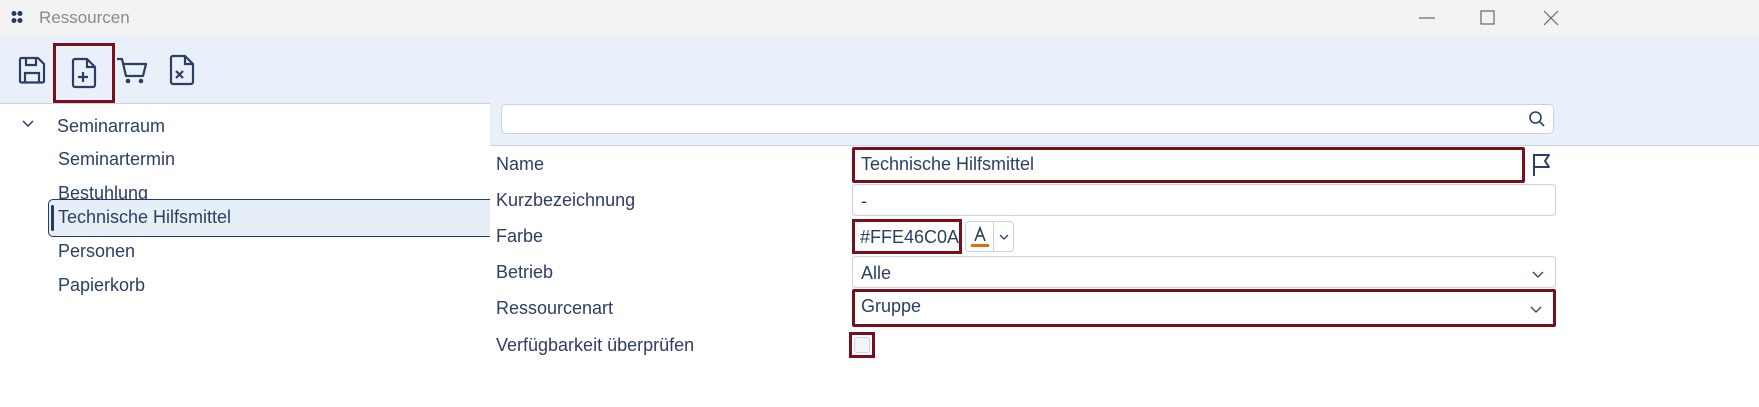  What do you see at coordinates (1204, 272) in the screenshot?
I see `betrieb-select: Alle` at bounding box center [1204, 272].